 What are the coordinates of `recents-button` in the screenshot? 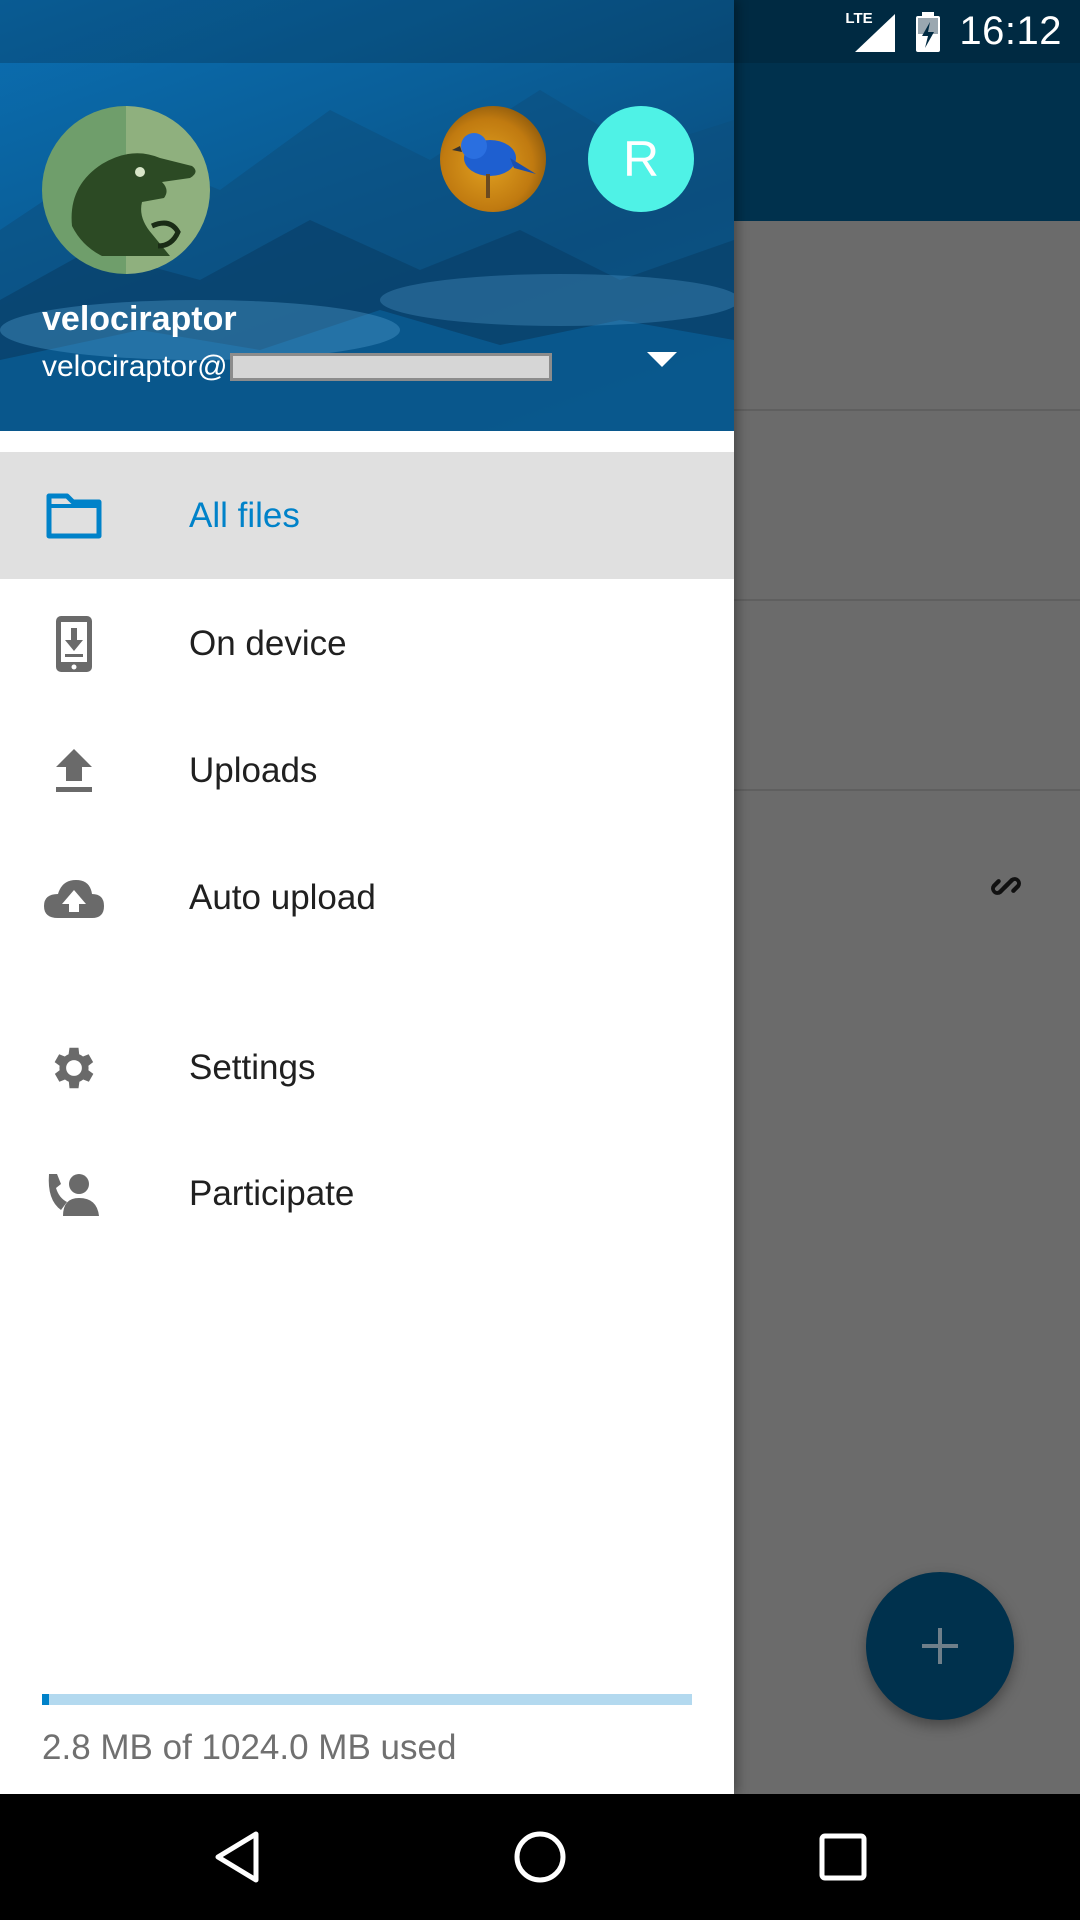 It's located at (843, 1857).